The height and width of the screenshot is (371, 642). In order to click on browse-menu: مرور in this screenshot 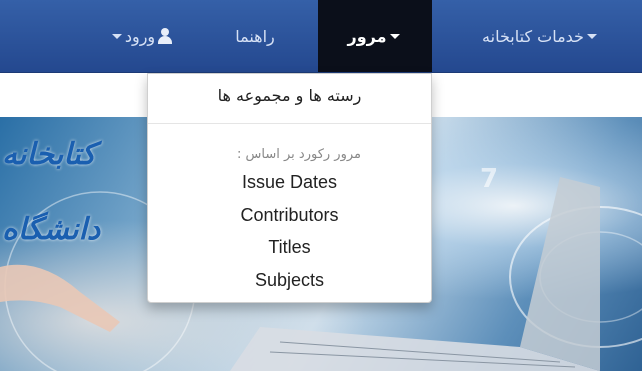, I will do `click(375, 36)`.